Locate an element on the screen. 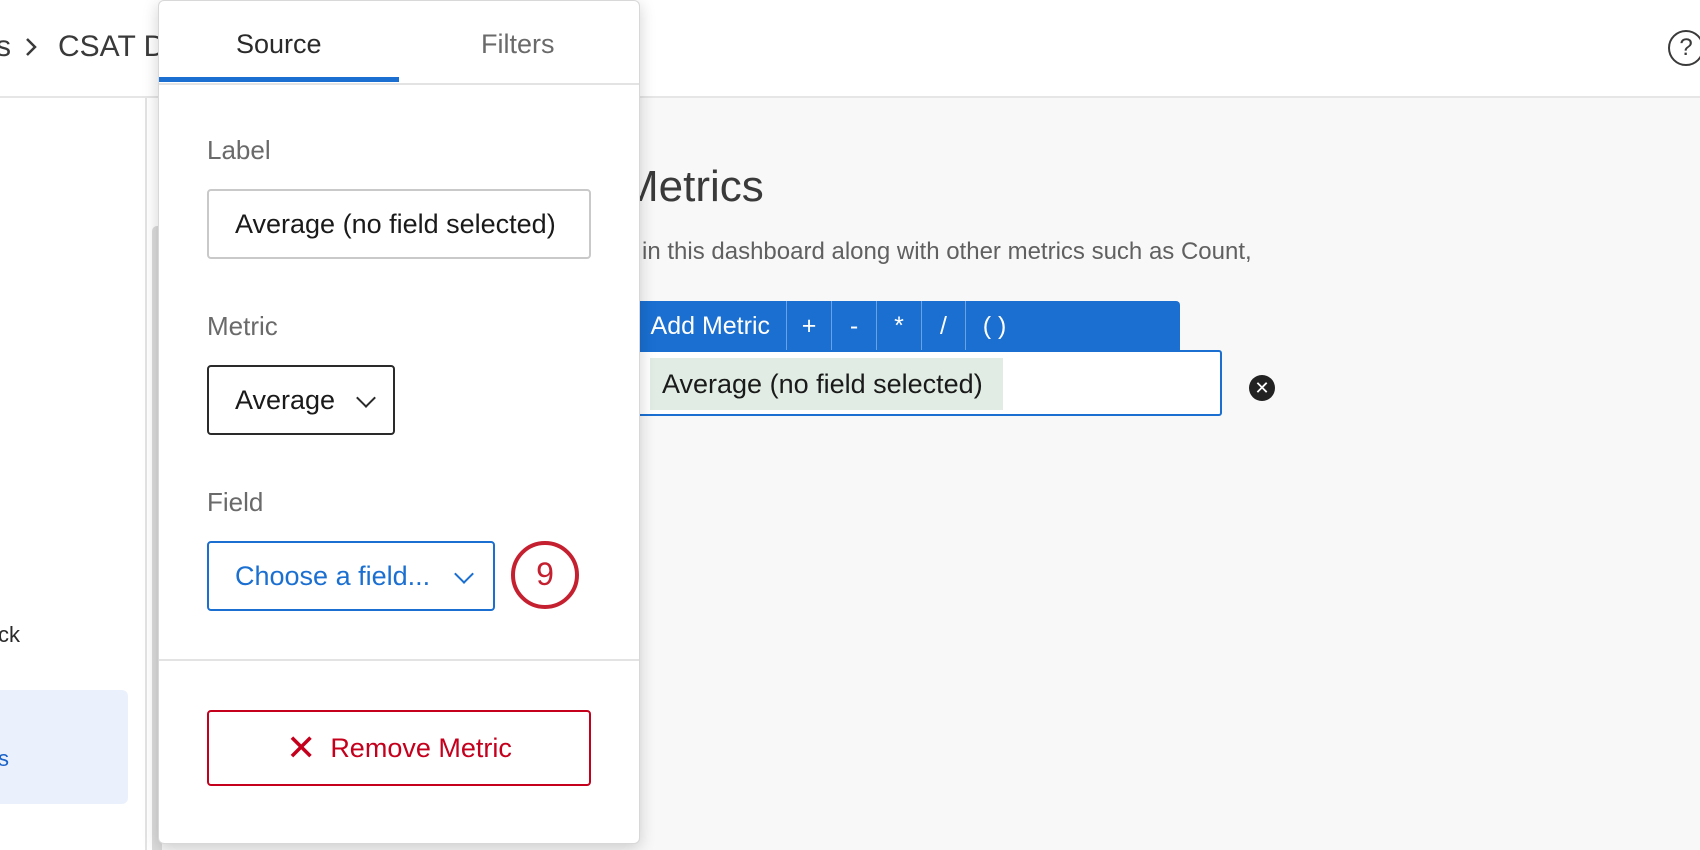 This screenshot has height=850, width=1700. field-heading: Field is located at coordinates (235, 502).